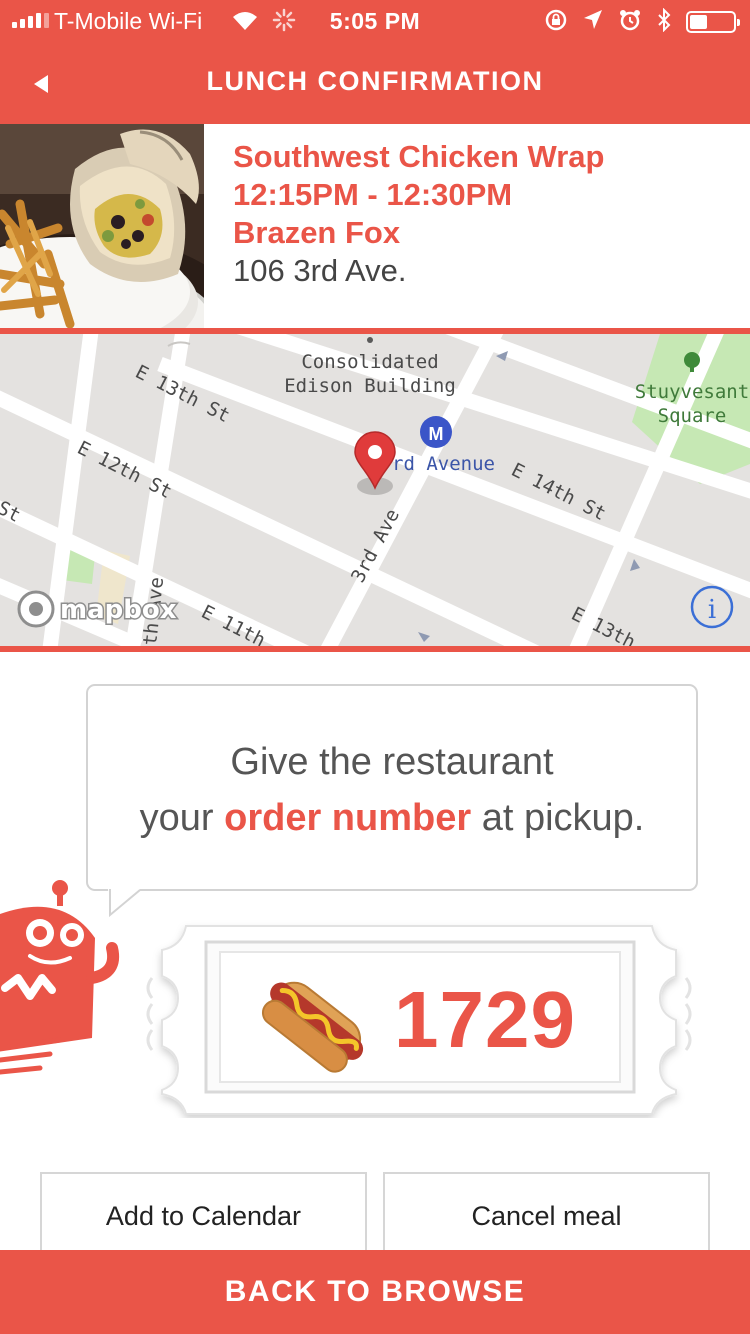 The width and height of the screenshot is (750, 1334). I want to click on page-title: LUNCH CONFIRMATION, so click(375, 81).